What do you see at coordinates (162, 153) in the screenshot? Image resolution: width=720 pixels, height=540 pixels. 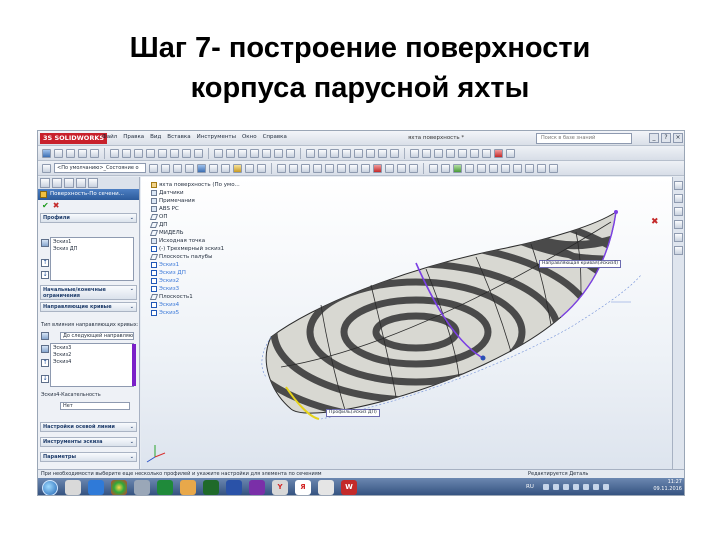 I see `shell-icon` at bounding box center [162, 153].